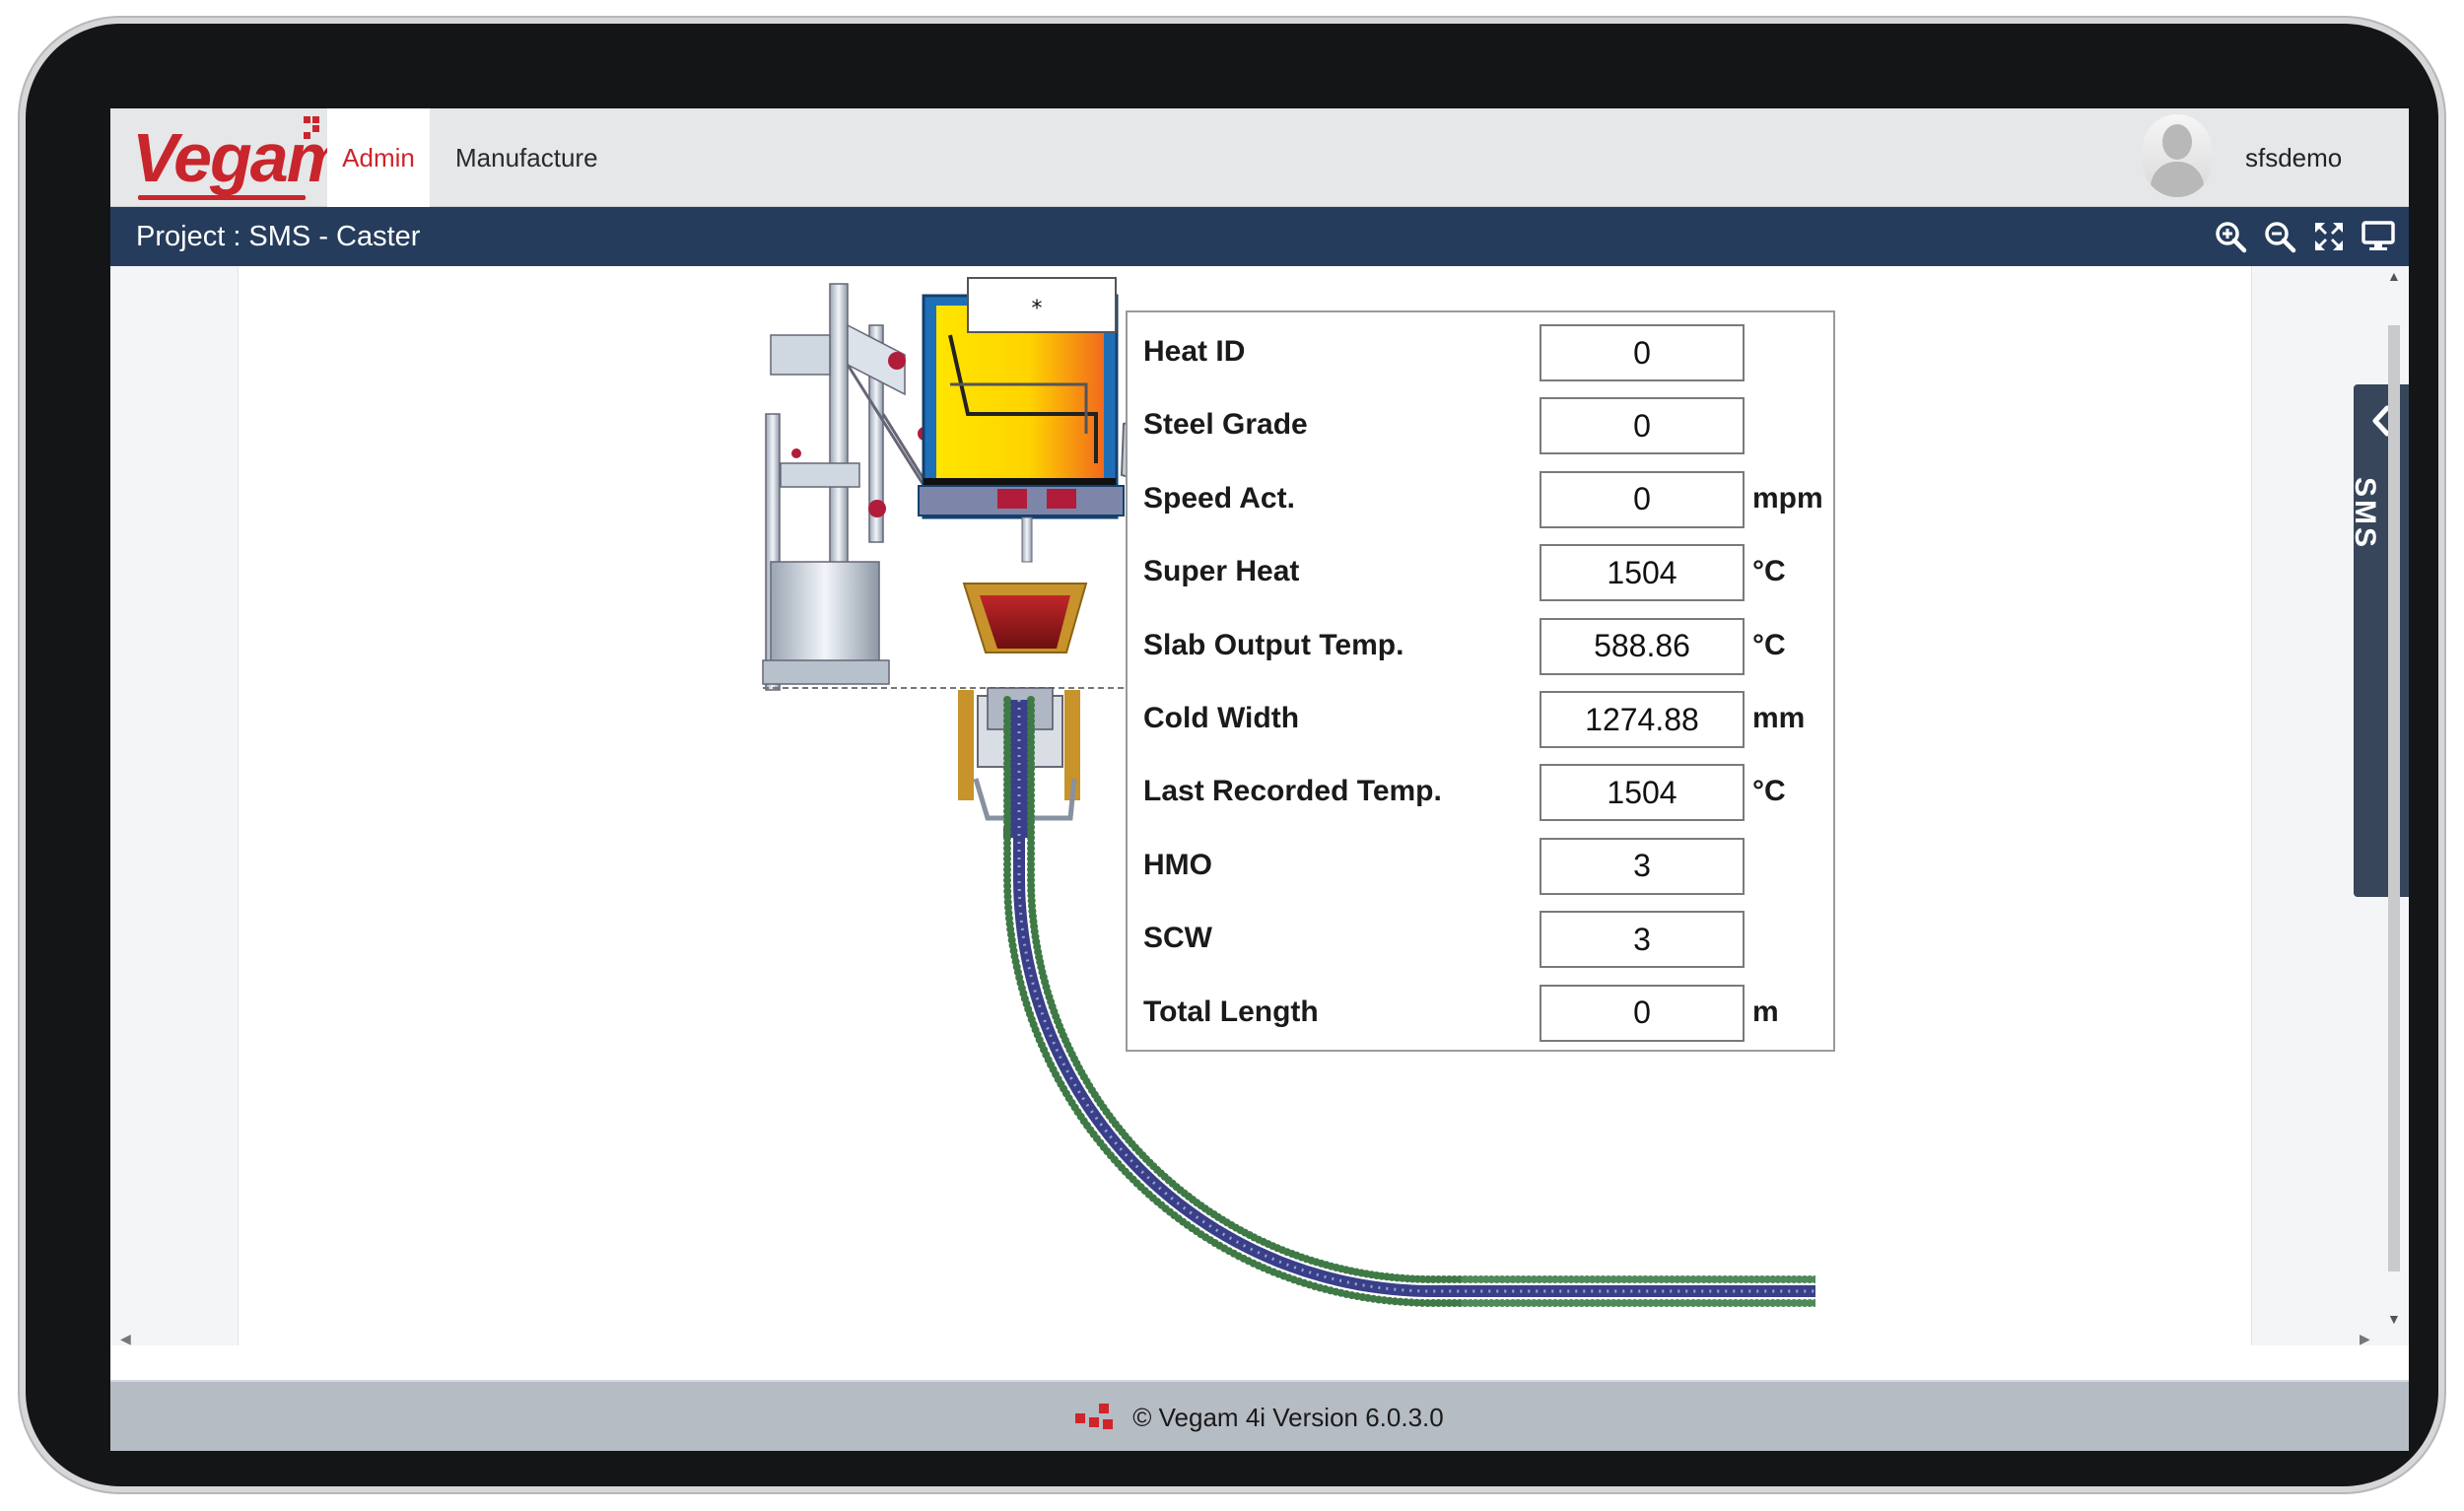 The width and height of the screenshot is (2464, 1511). Describe the element at coordinates (1480, 572) in the screenshot. I see `param-row-super-heat: Super Heat 1504 °C` at that location.